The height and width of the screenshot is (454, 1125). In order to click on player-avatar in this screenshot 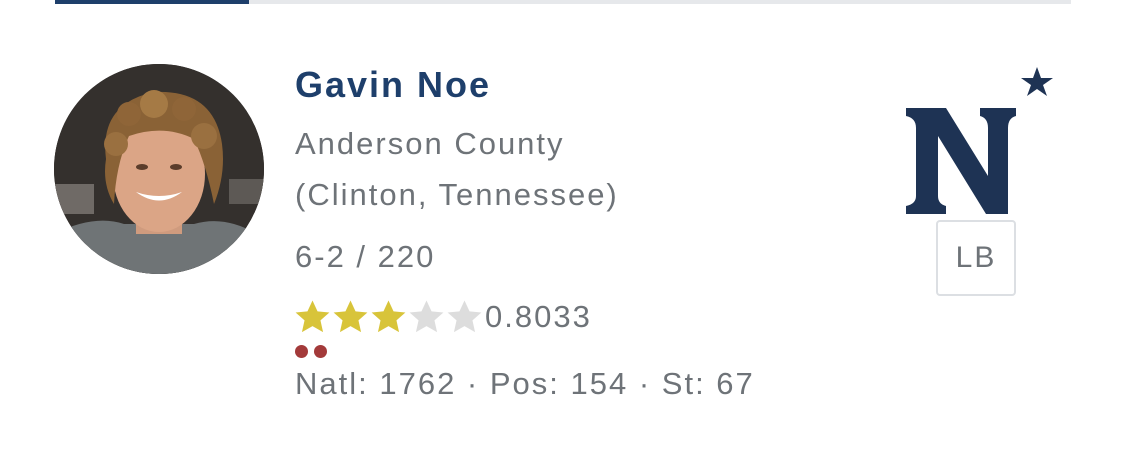, I will do `click(159, 169)`.